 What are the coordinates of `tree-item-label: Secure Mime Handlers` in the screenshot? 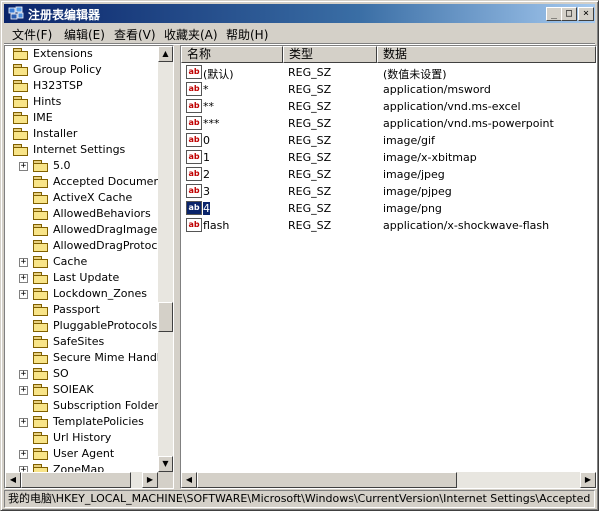 It's located at (105, 357).